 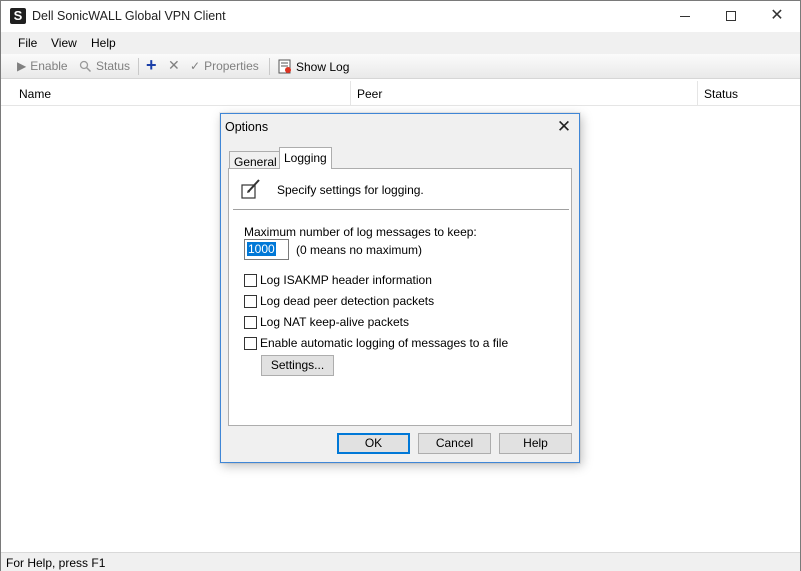 I want to click on magnifier-icon, so click(x=85, y=66).